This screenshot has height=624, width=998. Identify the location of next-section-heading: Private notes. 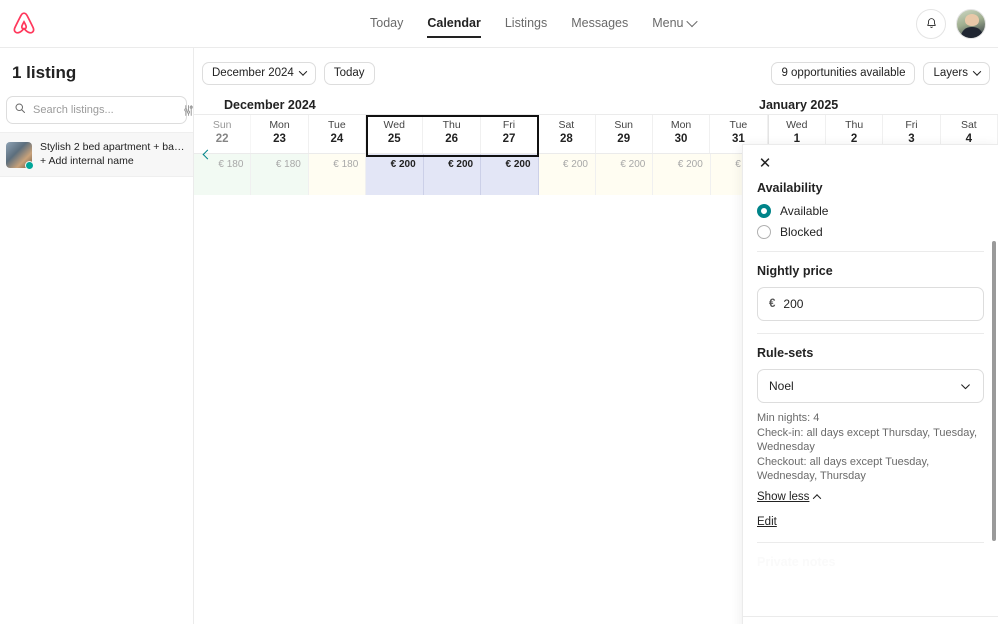
(796, 561).